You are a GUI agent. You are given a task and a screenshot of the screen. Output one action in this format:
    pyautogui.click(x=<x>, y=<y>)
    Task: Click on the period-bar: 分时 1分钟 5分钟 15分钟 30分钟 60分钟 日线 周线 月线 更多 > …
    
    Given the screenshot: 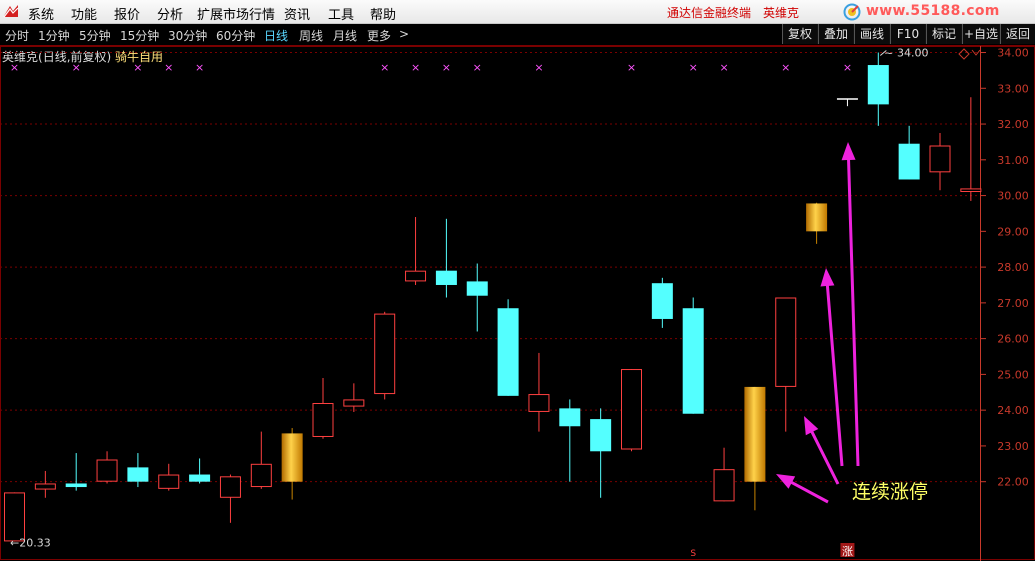 What is the action you would take?
    pyautogui.click(x=517, y=35)
    